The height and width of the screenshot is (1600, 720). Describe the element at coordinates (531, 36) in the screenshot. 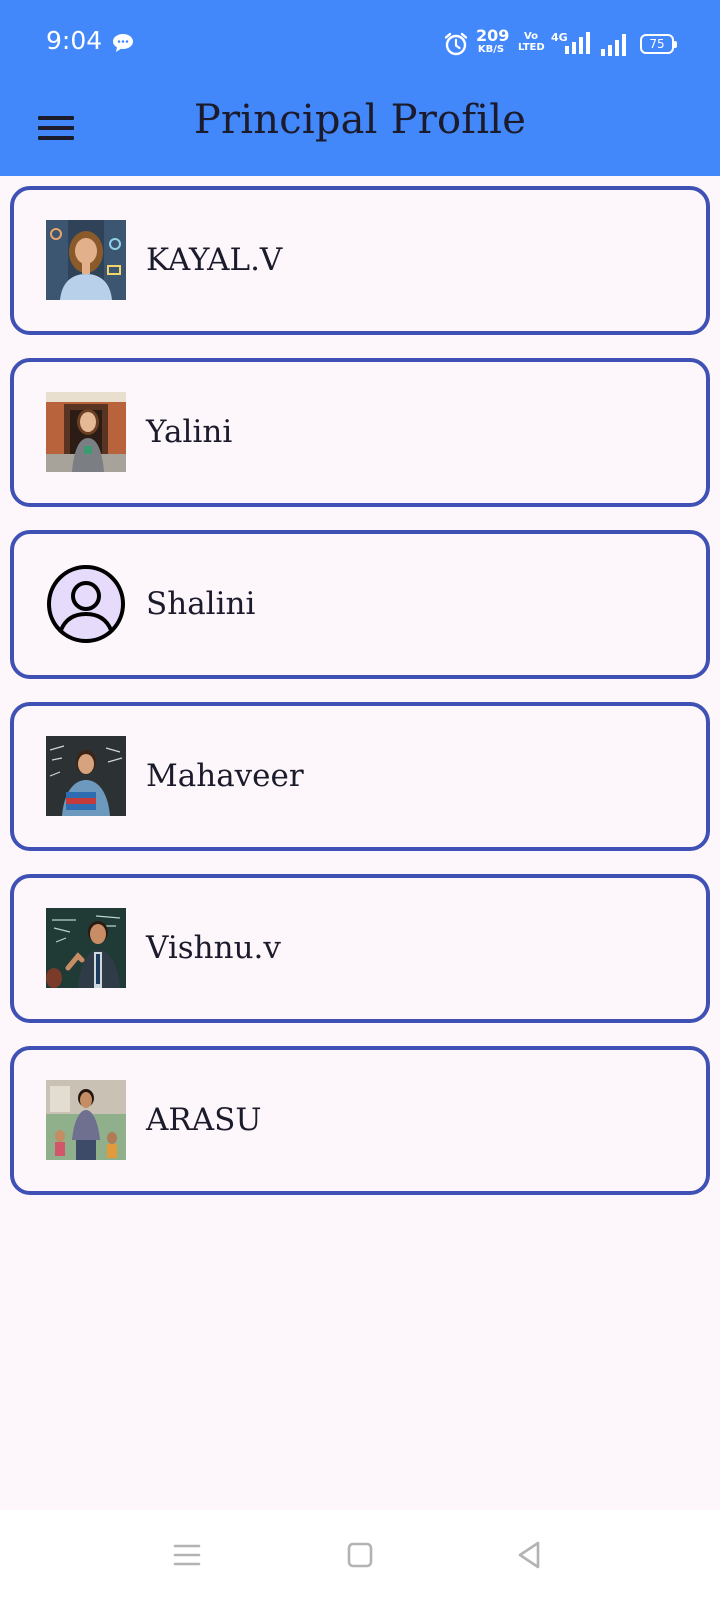

I see `volte-line1: Vo` at that location.